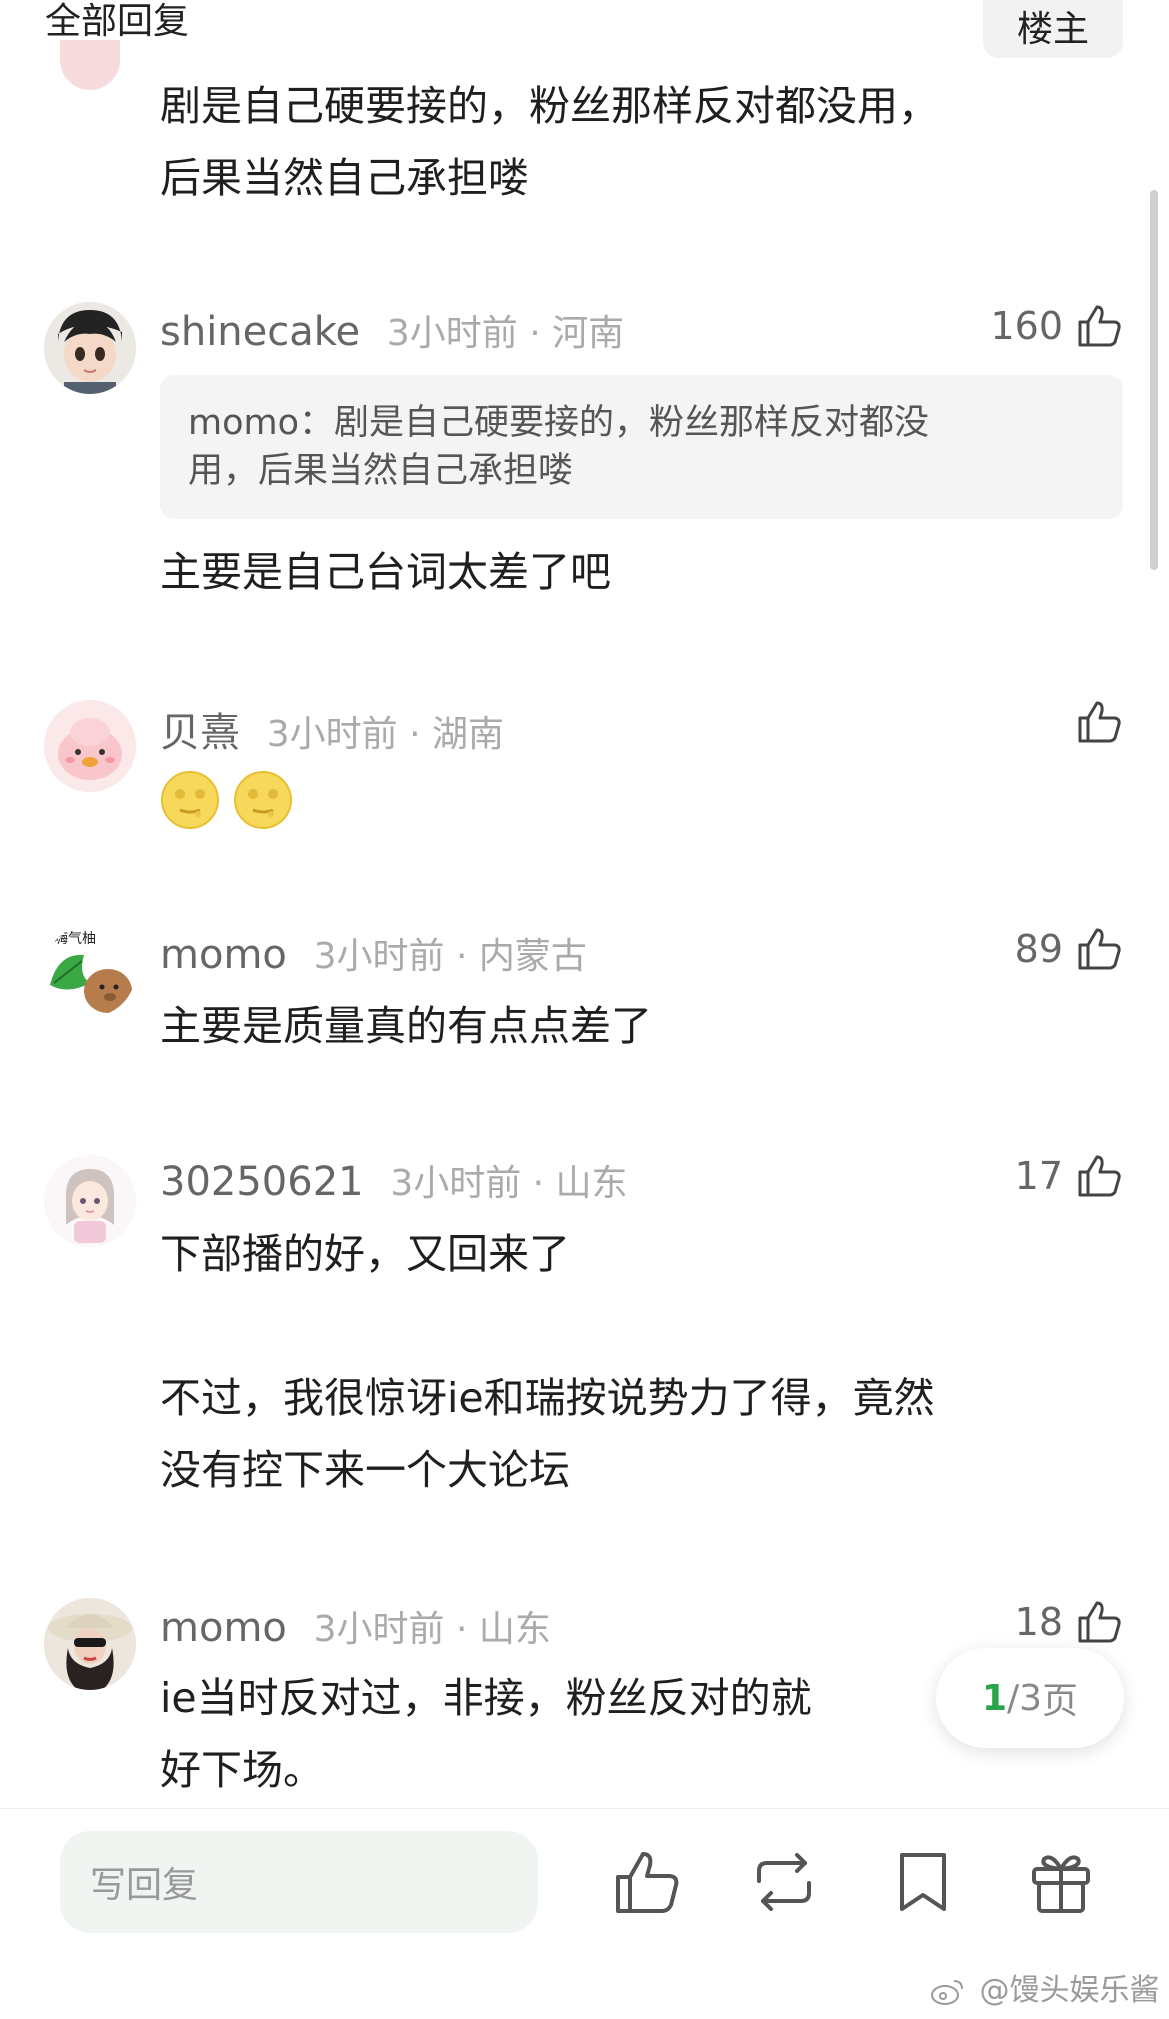  What do you see at coordinates (117, 21) in the screenshot?
I see `page-title: 全部回复` at bounding box center [117, 21].